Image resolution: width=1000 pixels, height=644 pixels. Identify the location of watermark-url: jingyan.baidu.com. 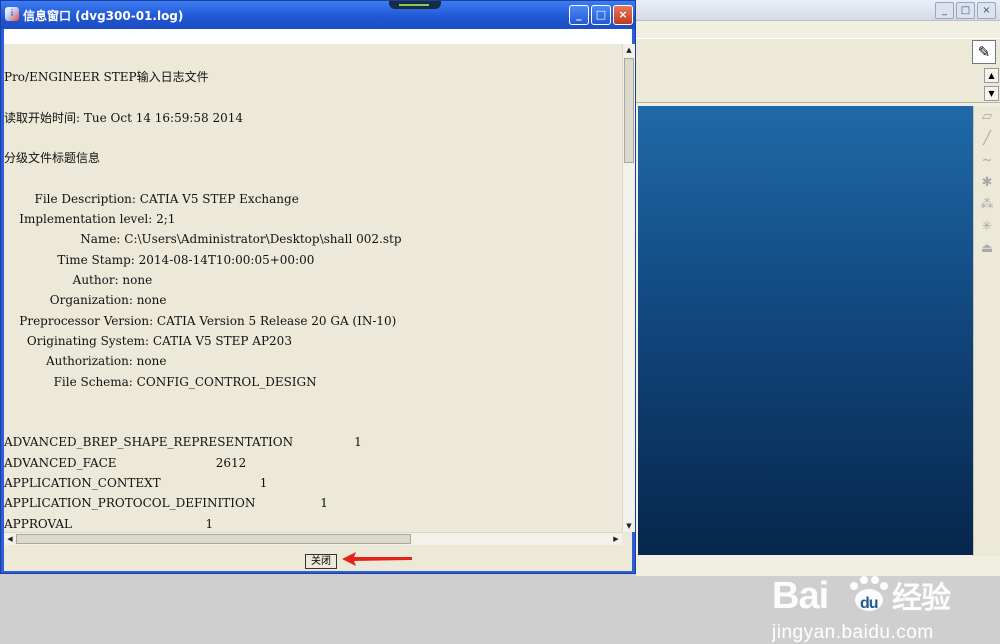
(853, 632).